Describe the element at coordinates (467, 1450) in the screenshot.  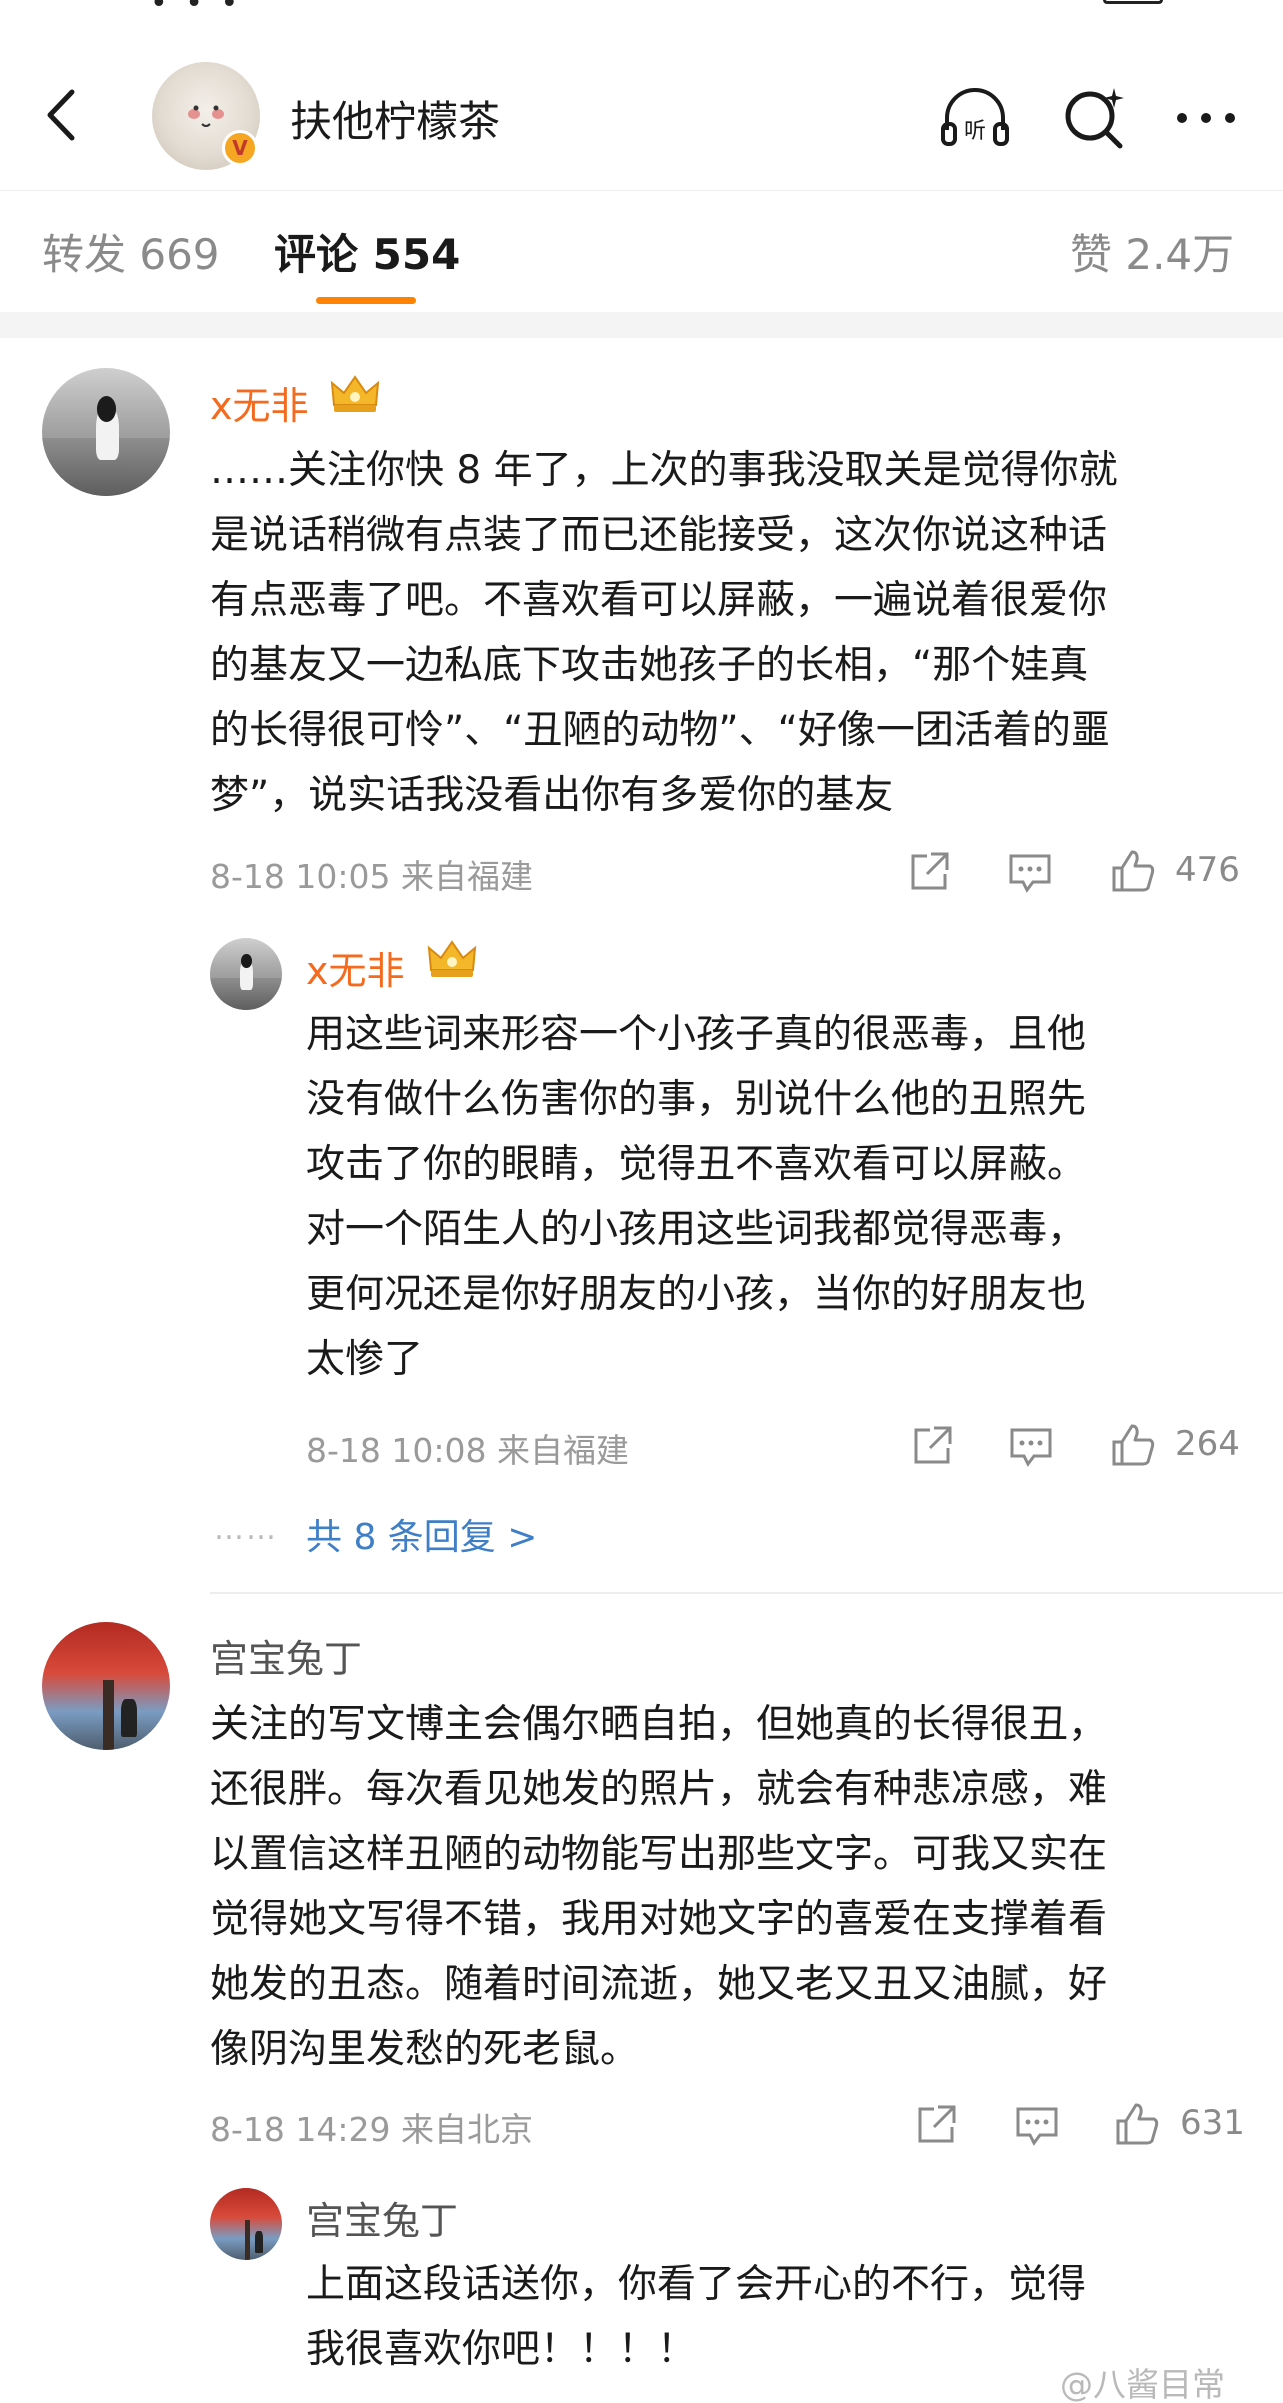
I see `reply-timestamp: 8-18 10:08 来自福建` at that location.